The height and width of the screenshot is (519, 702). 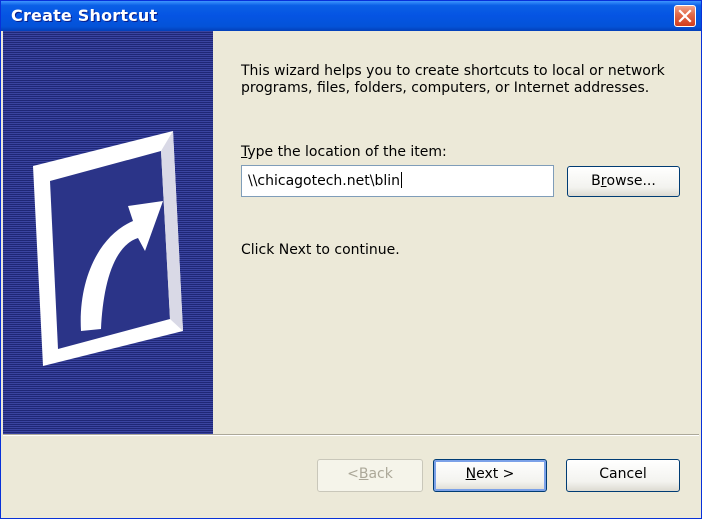 What do you see at coordinates (353, 474) in the screenshot?
I see `back-label-pre: <` at bounding box center [353, 474].